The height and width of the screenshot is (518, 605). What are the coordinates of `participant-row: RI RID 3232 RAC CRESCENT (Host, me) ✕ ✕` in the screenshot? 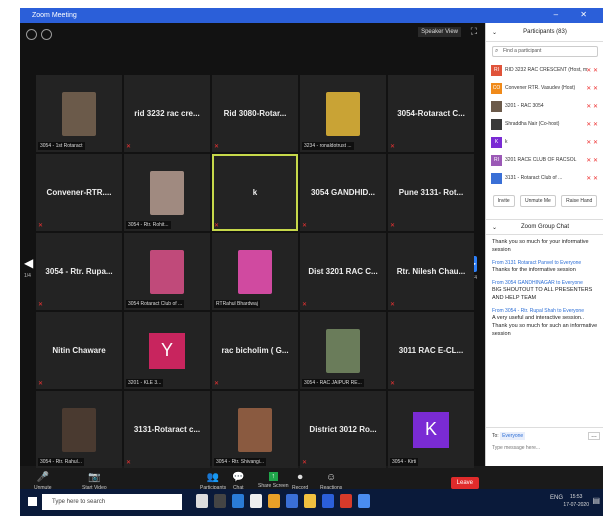 It's located at (545, 70).